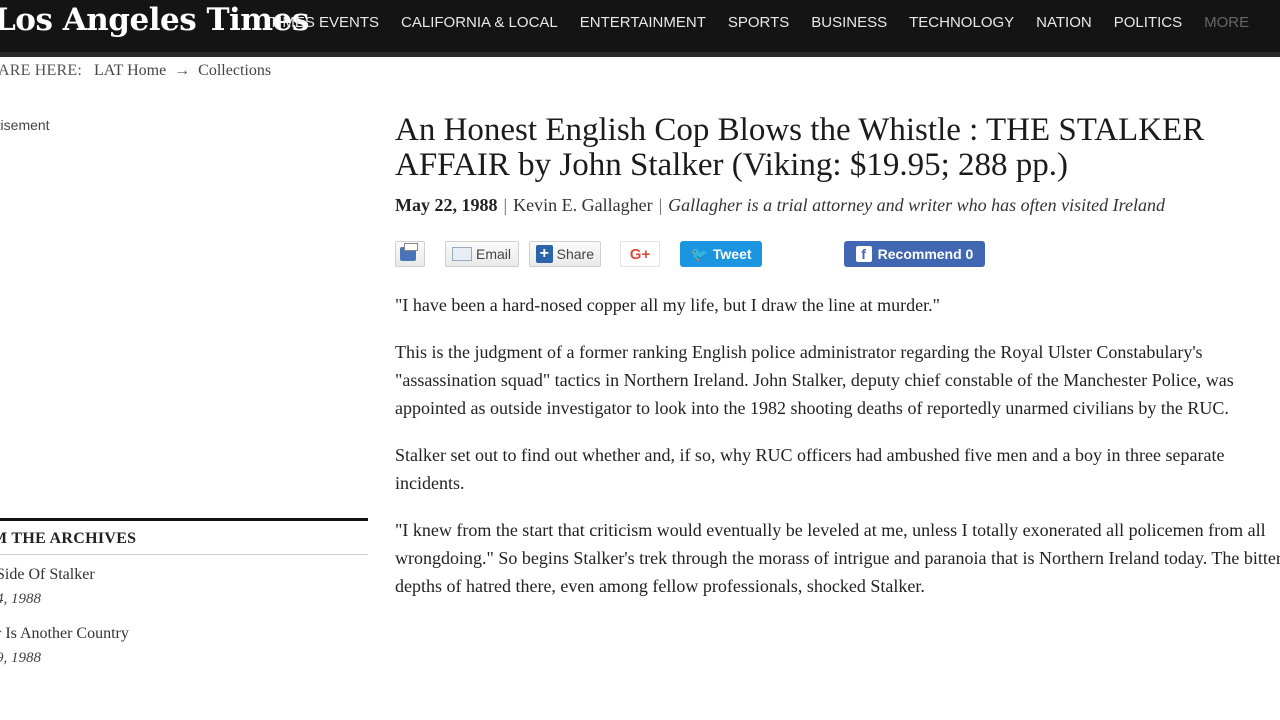 This screenshot has width=1280, height=720. What do you see at coordinates (182, 70) in the screenshot?
I see `breadcrumb-arrow: →` at bounding box center [182, 70].